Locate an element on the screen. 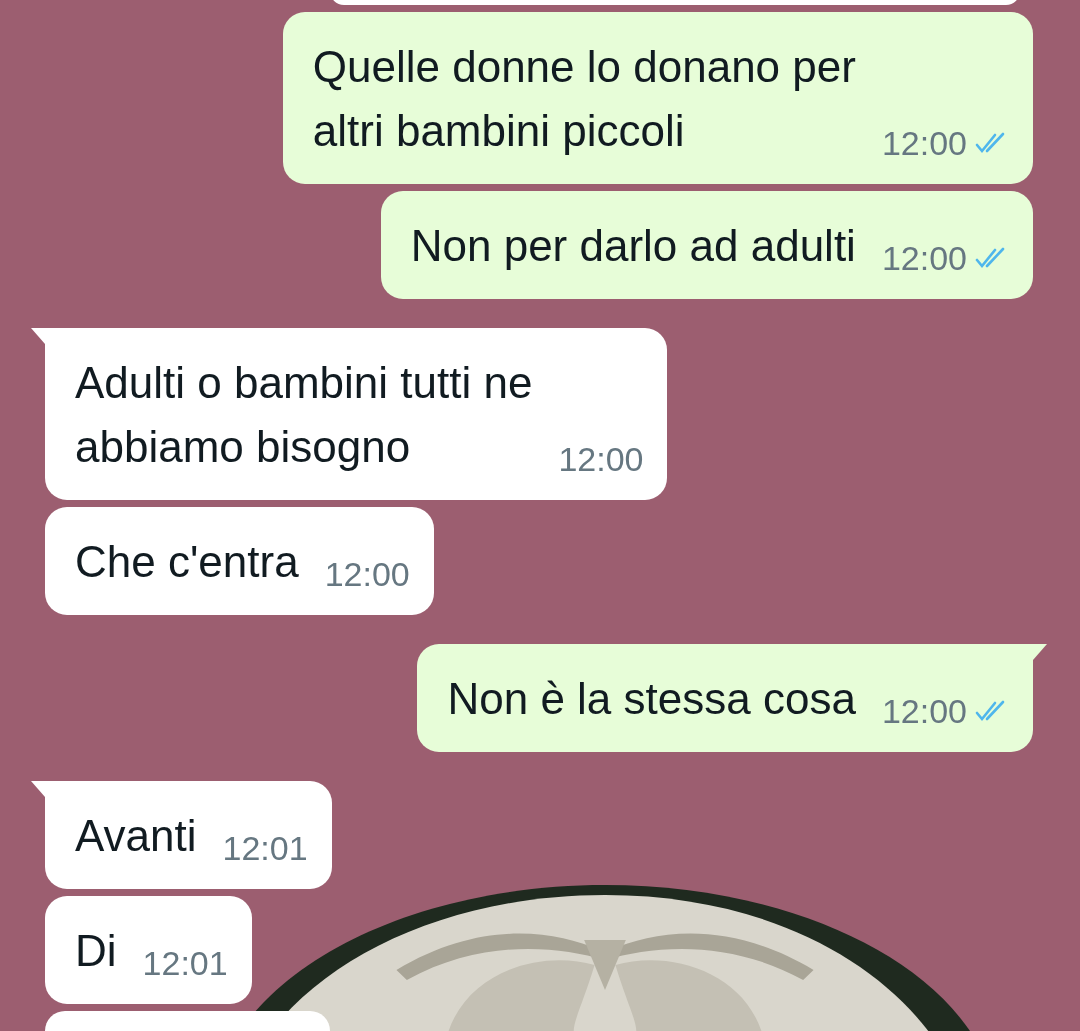 The width and height of the screenshot is (1080, 1031). message-text: Non per darlo ad adulti is located at coordinates (633, 246).